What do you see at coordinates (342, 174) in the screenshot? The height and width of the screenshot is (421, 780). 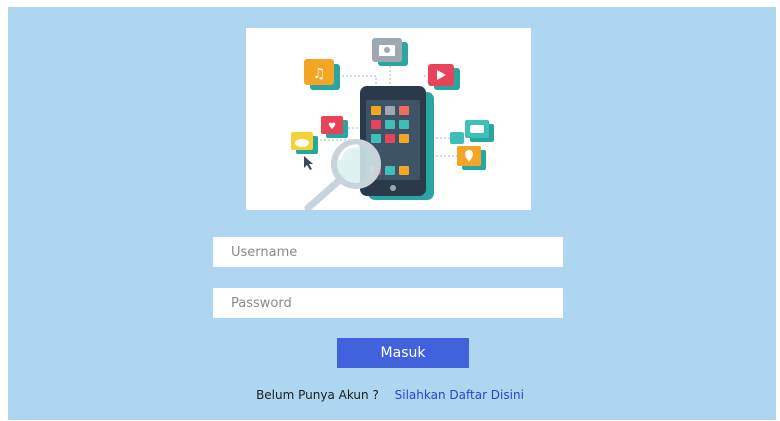 I see `magnifier-icon` at bounding box center [342, 174].